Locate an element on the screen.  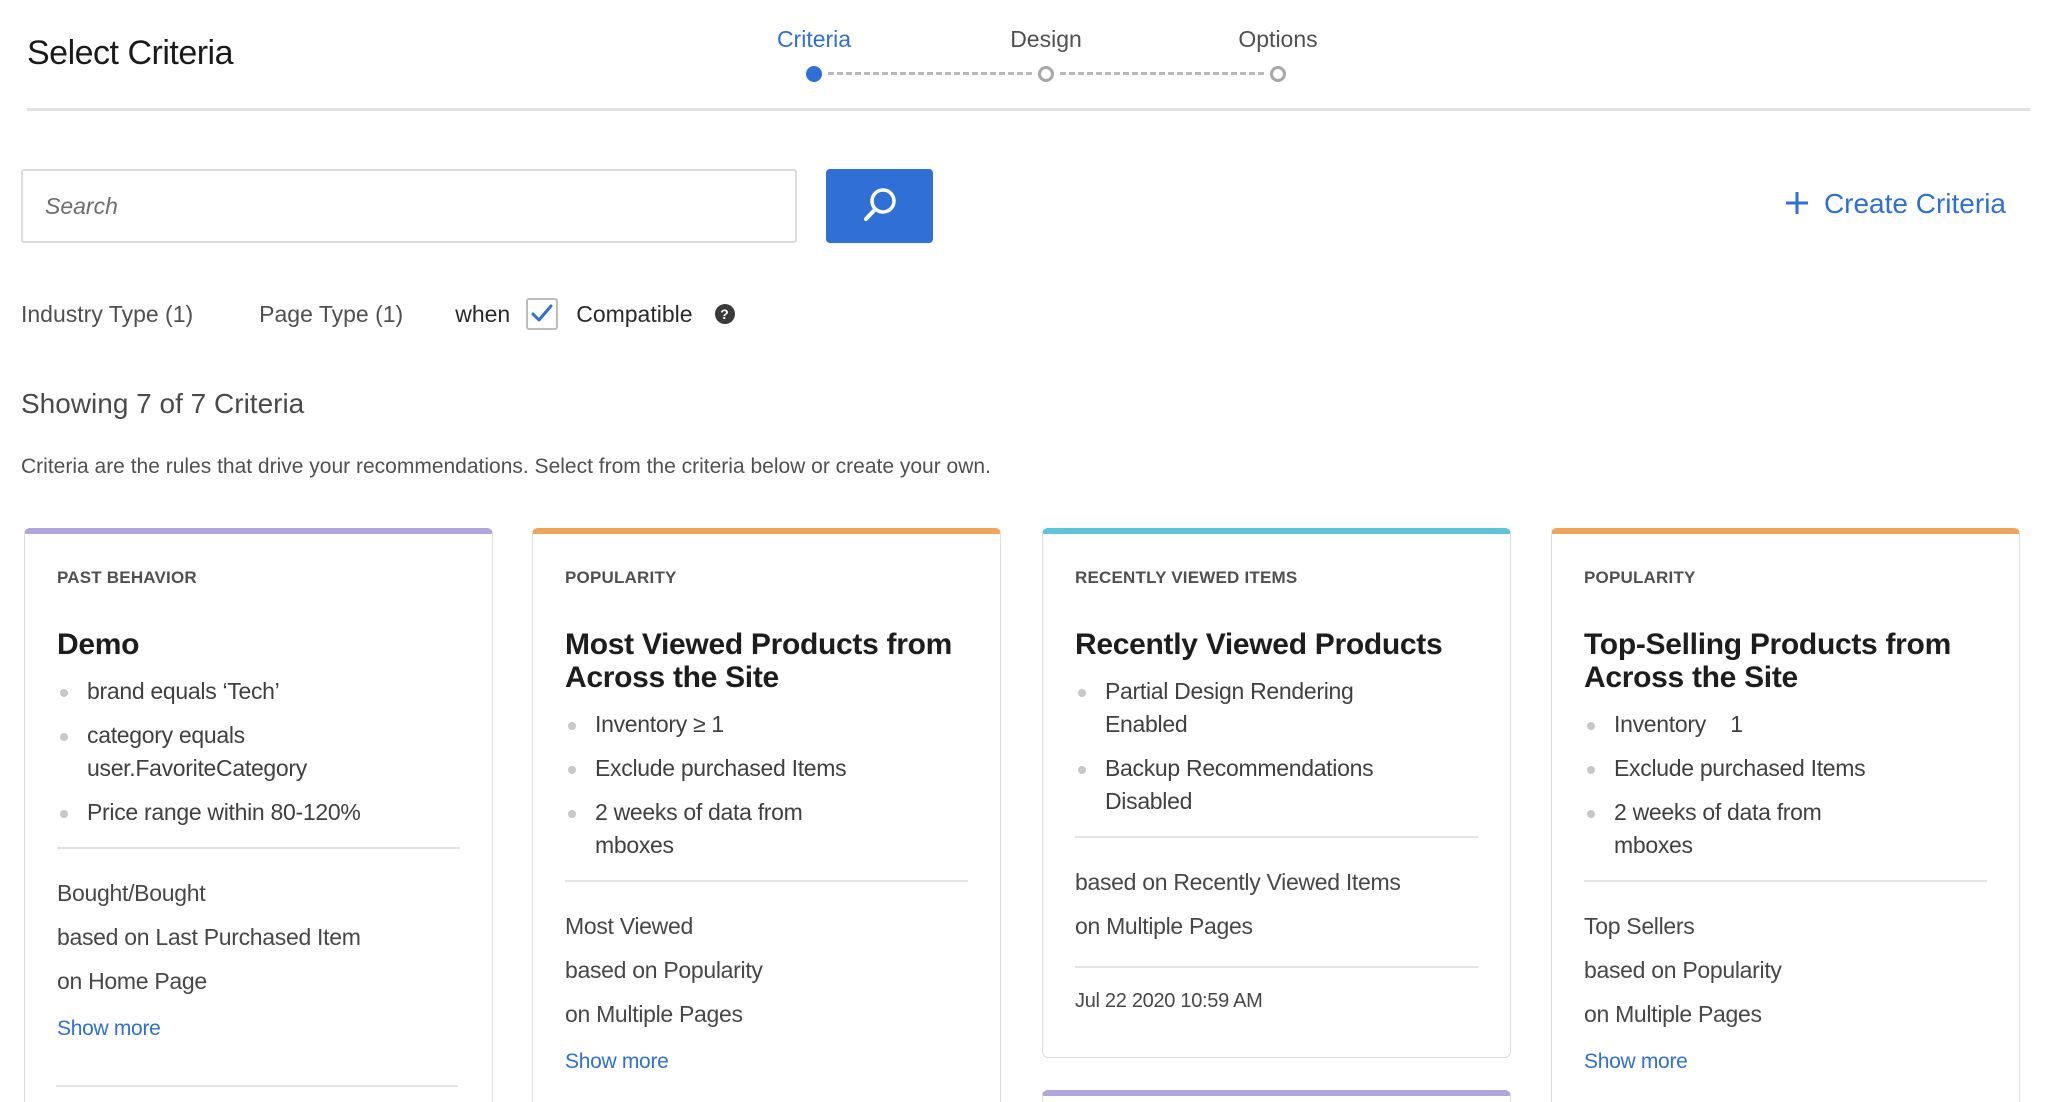
create-criteria-button: Create Criteria is located at coordinates (1895, 204).